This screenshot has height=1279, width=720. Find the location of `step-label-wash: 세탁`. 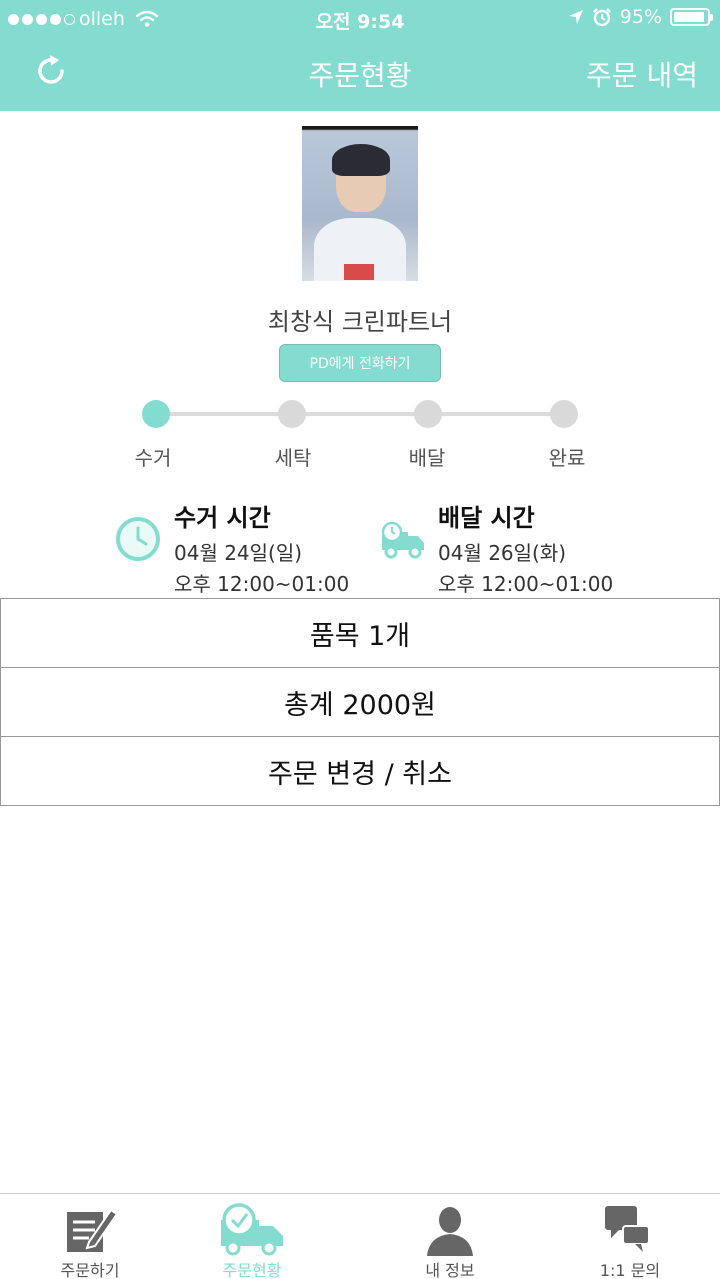

step-label-wash: 세탁 is located at coordinates (293, 458).